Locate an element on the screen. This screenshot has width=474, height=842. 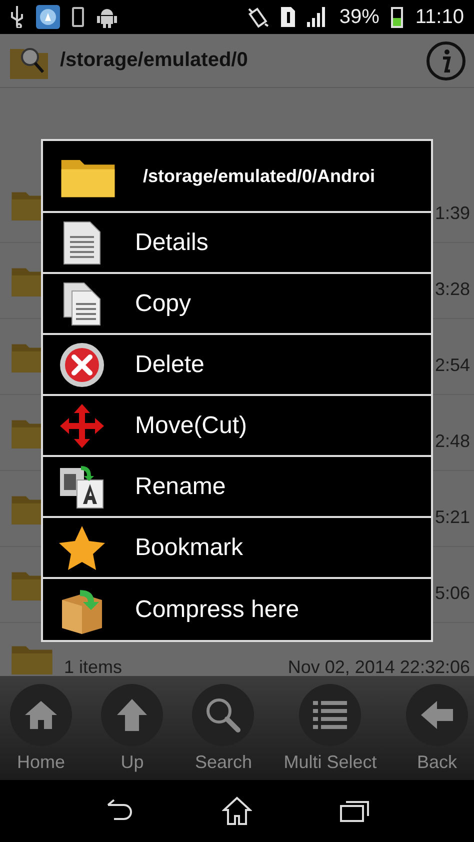
star-icon is located at coordinates (82, 547).